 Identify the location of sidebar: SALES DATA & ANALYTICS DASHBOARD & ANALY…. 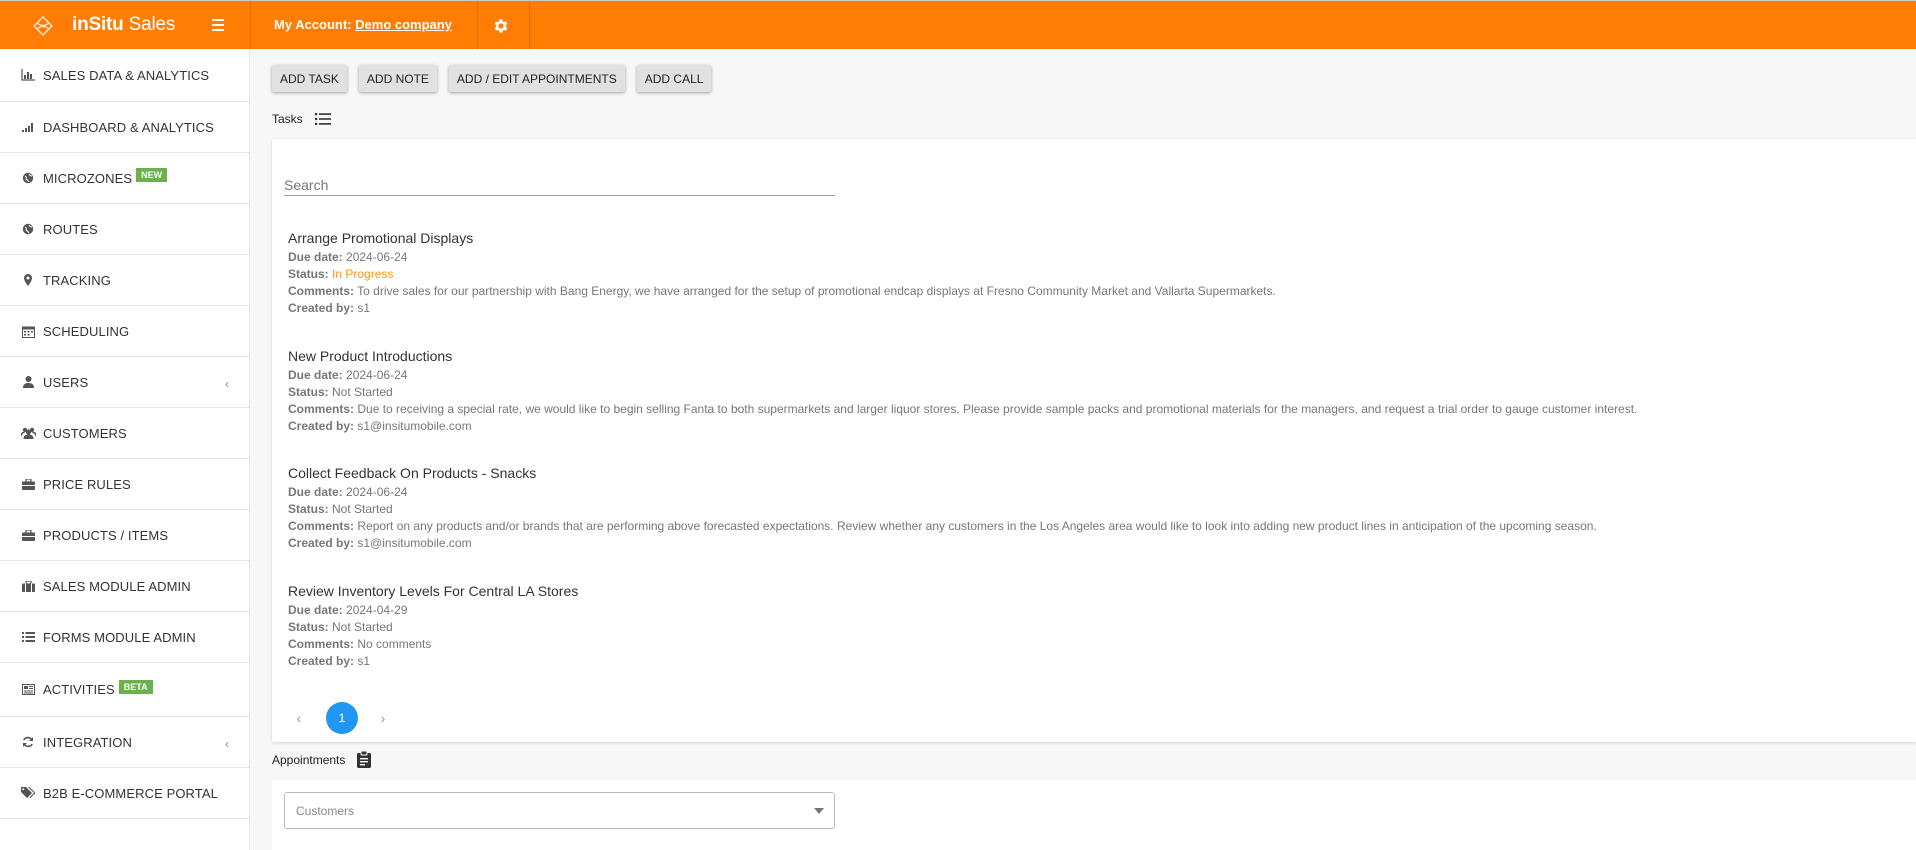
(125, 449).